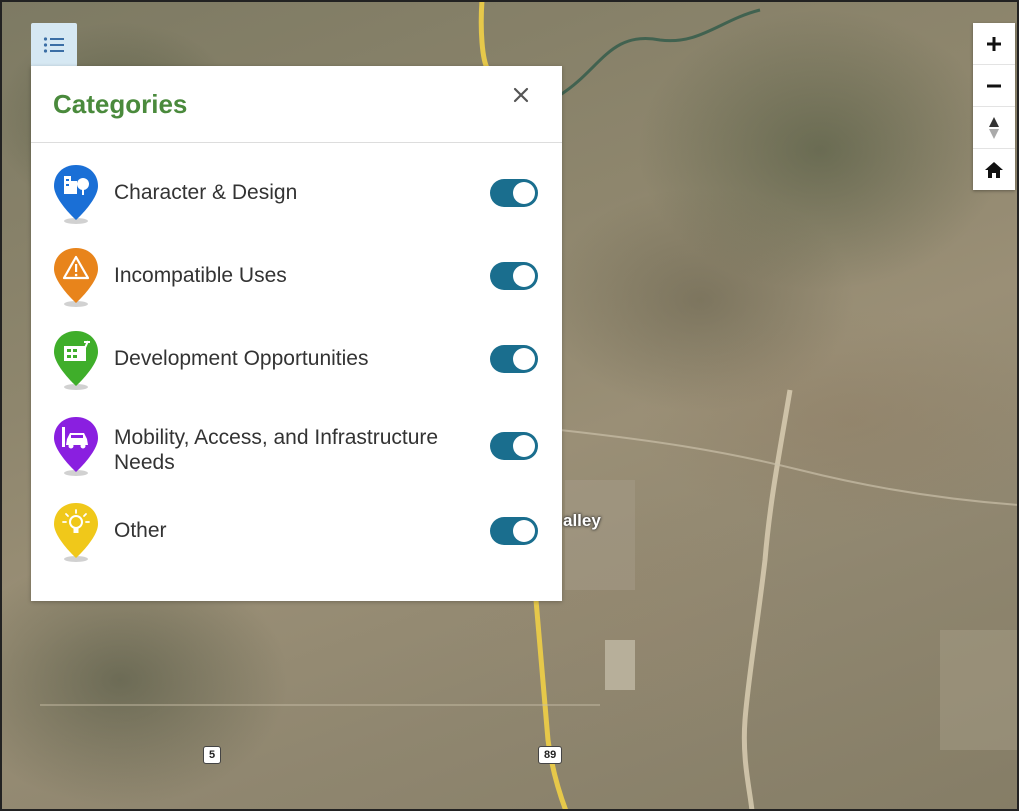  Describe the element at coordinates (296, 104) in the screenshot. I see `panel-header: Categories` at that location.